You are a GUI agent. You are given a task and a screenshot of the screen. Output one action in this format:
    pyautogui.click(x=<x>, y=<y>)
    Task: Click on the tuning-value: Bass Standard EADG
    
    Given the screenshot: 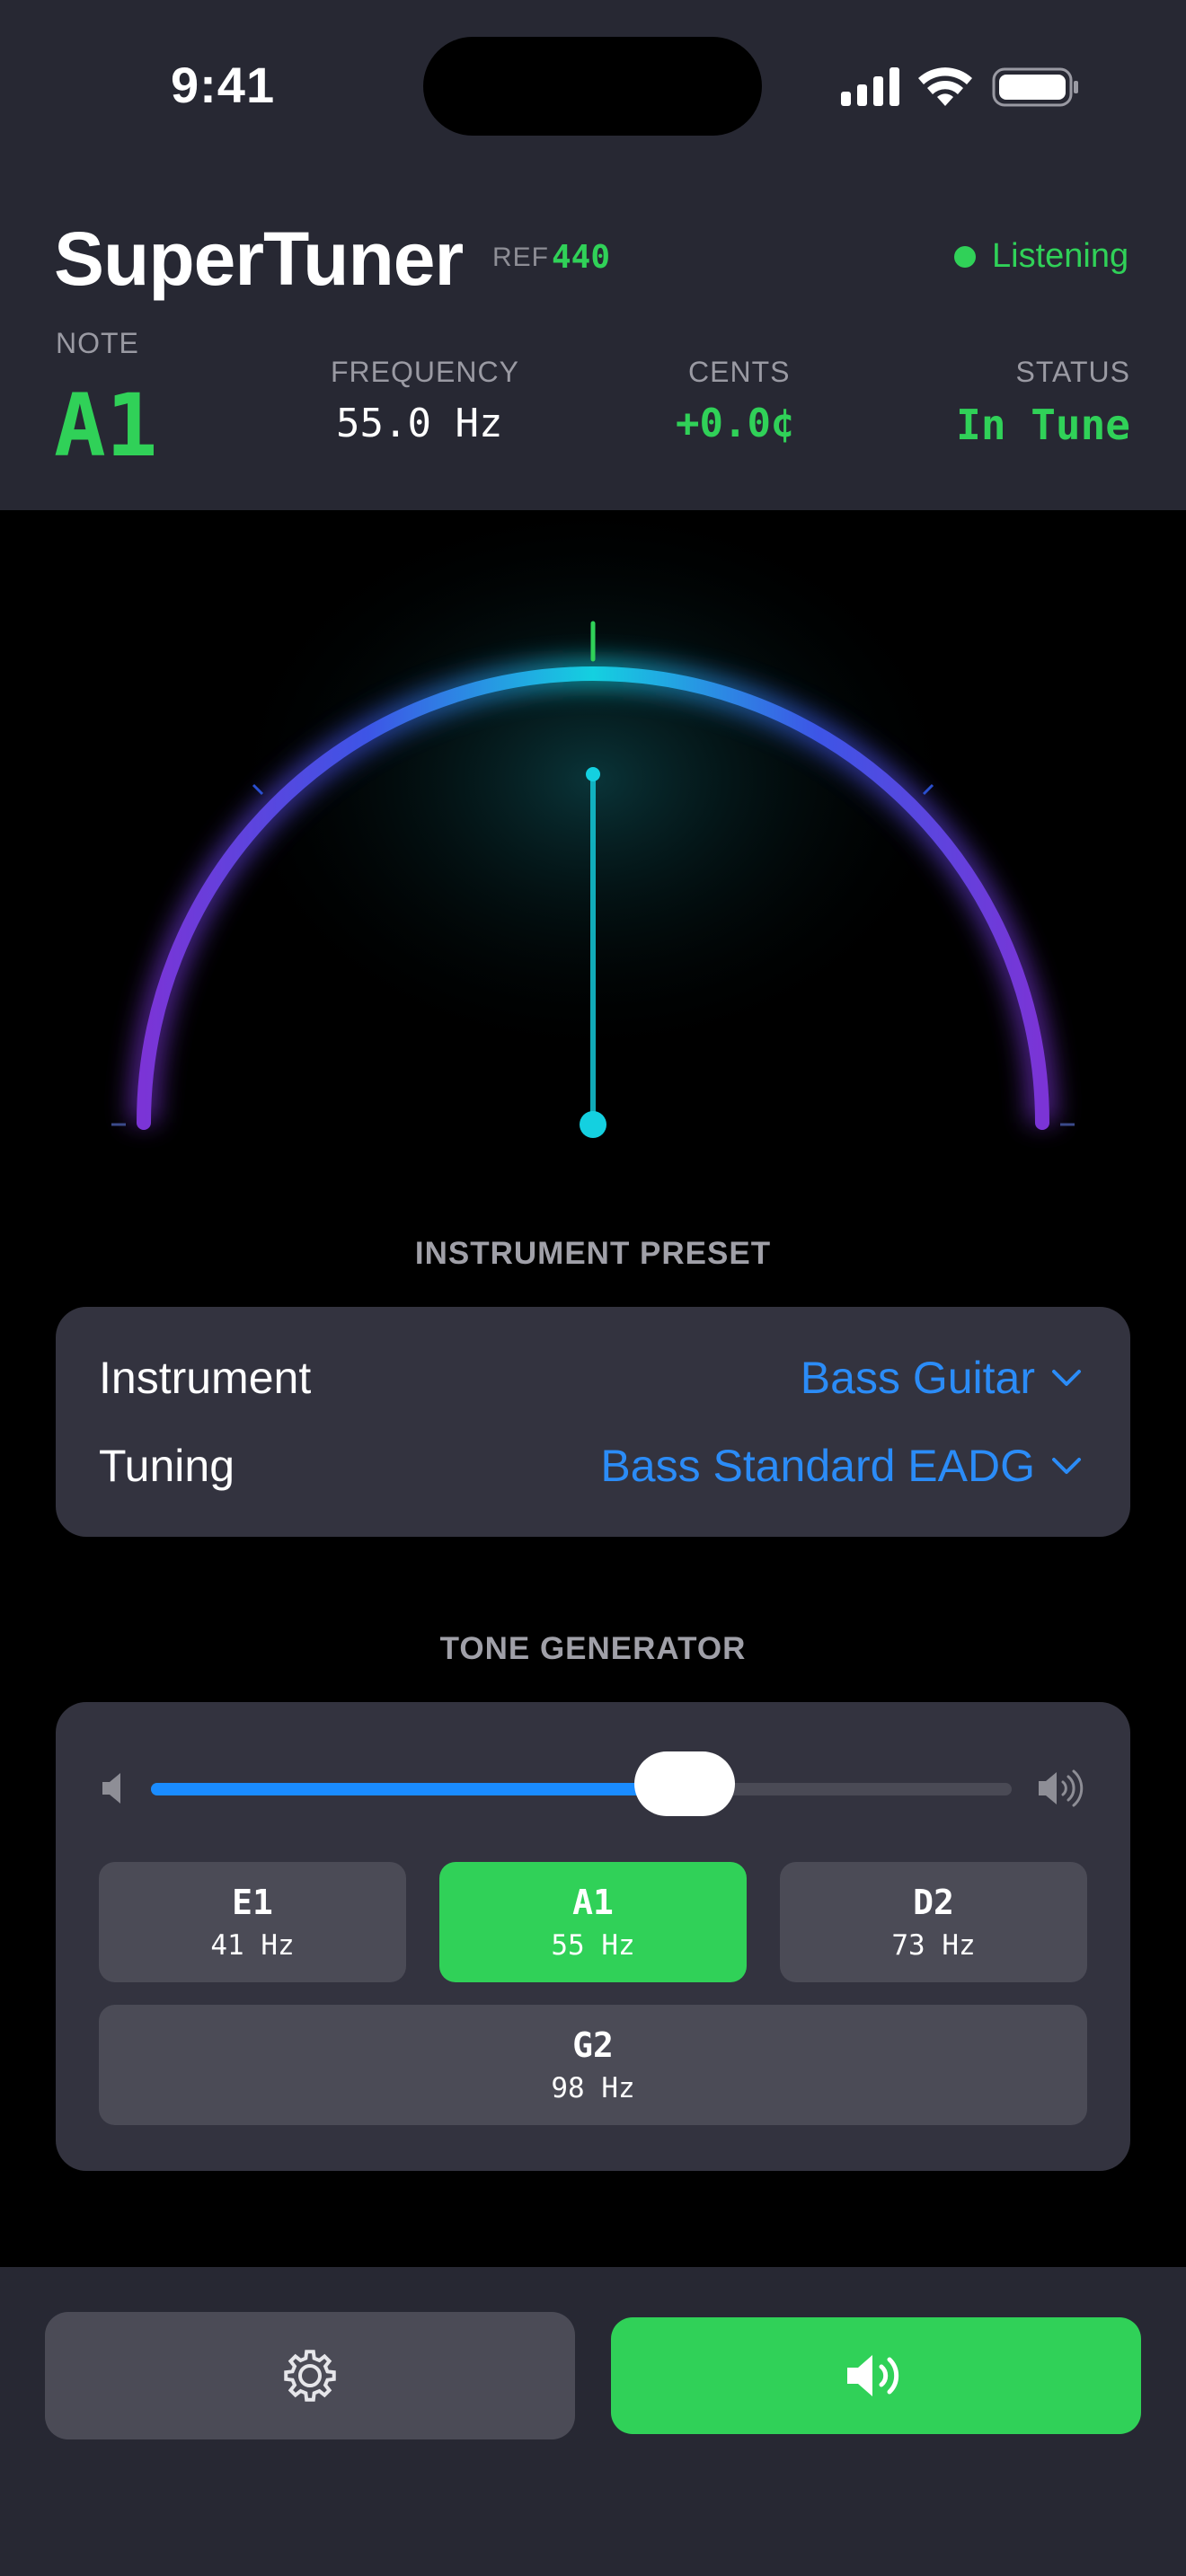 What is the action you would take?
    pyautogui.click(x=817, y=1466)
    